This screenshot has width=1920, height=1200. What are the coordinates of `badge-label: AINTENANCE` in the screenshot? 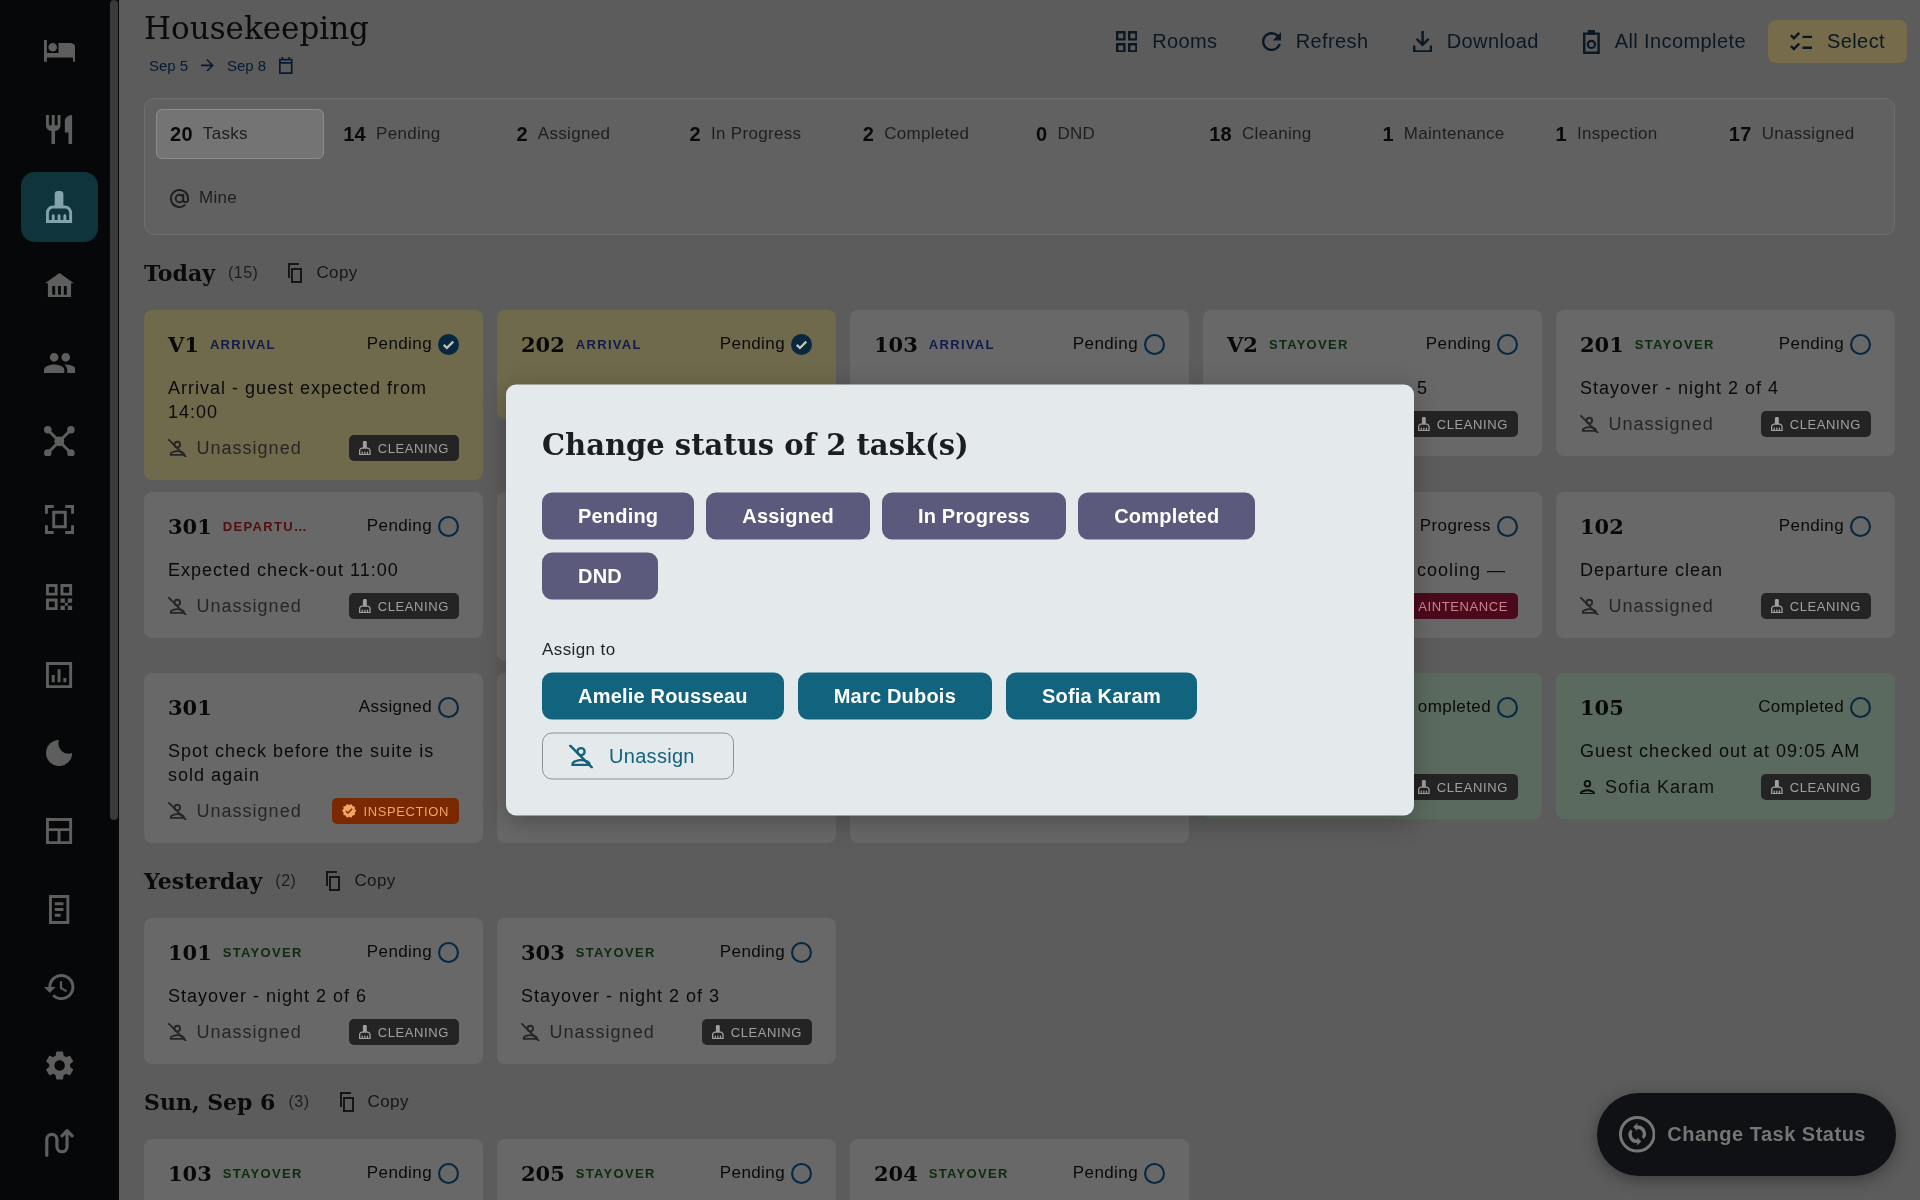 It's located at (1463, 606).